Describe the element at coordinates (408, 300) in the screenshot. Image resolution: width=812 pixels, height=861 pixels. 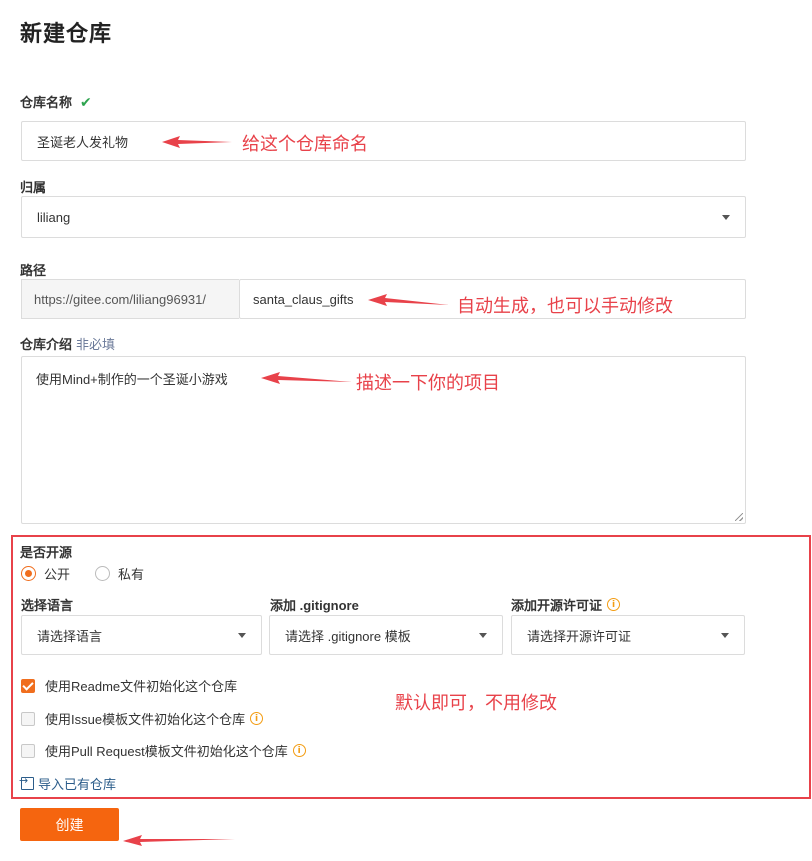
I see `arrow-path-icon` at that location.